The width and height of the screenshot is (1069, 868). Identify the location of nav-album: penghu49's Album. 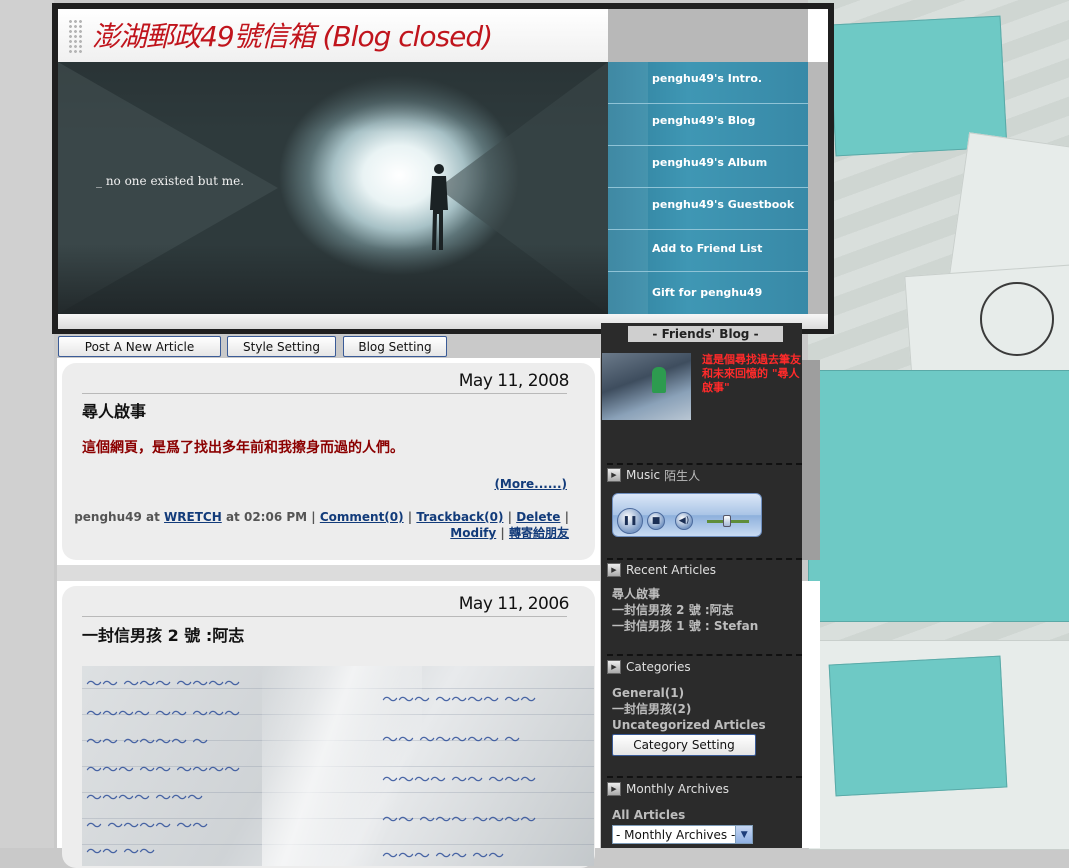
(708, 167).